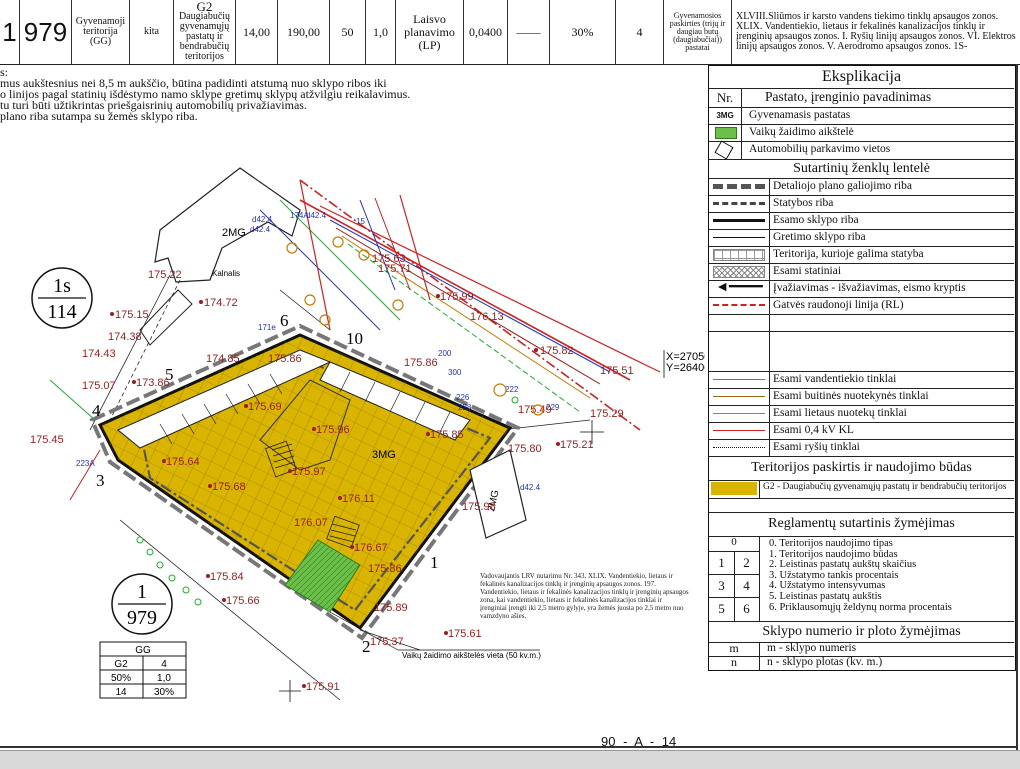  I want to click on gg-head: GG, so click(143, 650).